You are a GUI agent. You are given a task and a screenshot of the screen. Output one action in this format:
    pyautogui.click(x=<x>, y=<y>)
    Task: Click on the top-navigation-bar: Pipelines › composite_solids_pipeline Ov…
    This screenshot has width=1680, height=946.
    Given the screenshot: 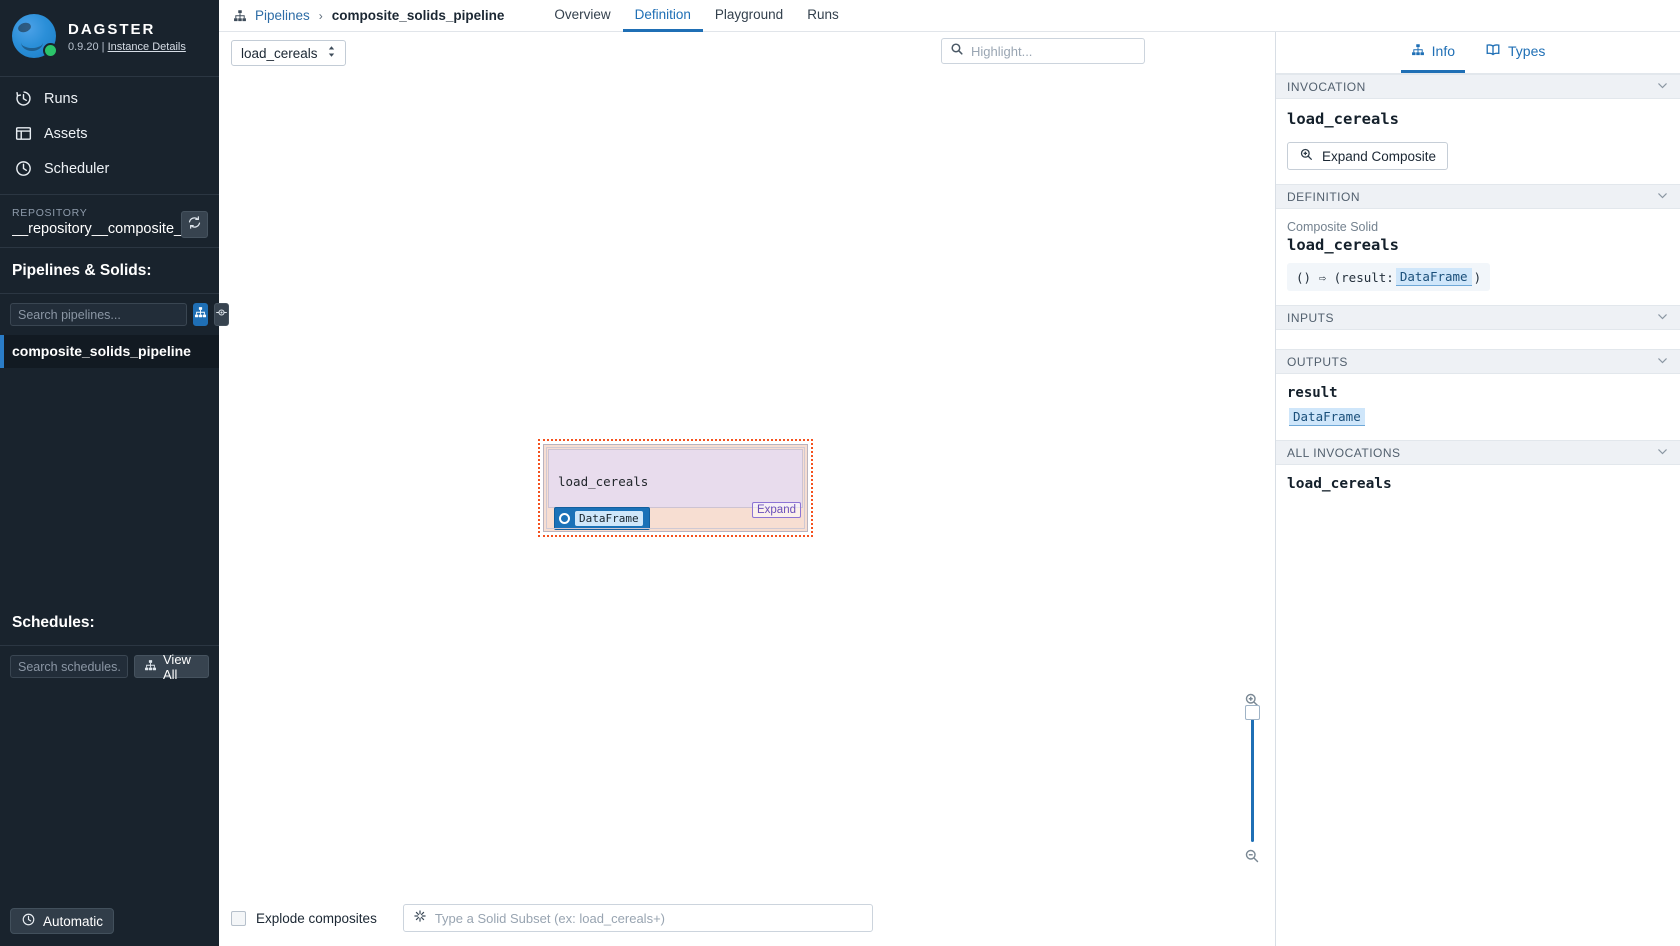 What is the action you would take?
    pyautogui.click(x=949, y=16)
    